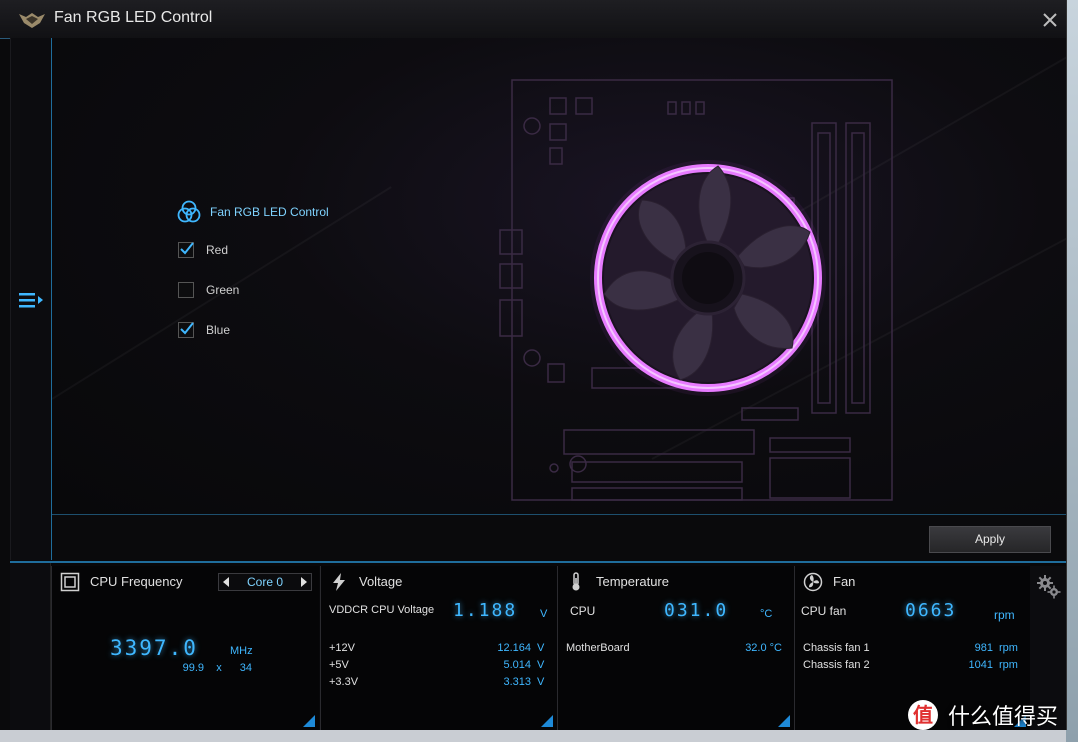 This screenshot has width=1078, height=742. I want to click on gear-icon, so click(1049, 587).